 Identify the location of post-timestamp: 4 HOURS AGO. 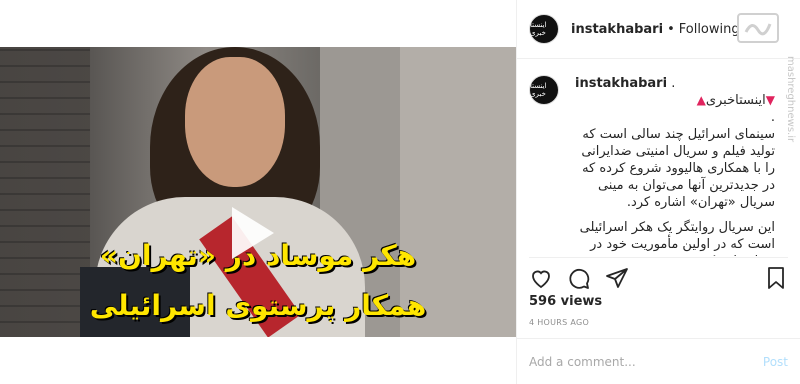
(559, 322).